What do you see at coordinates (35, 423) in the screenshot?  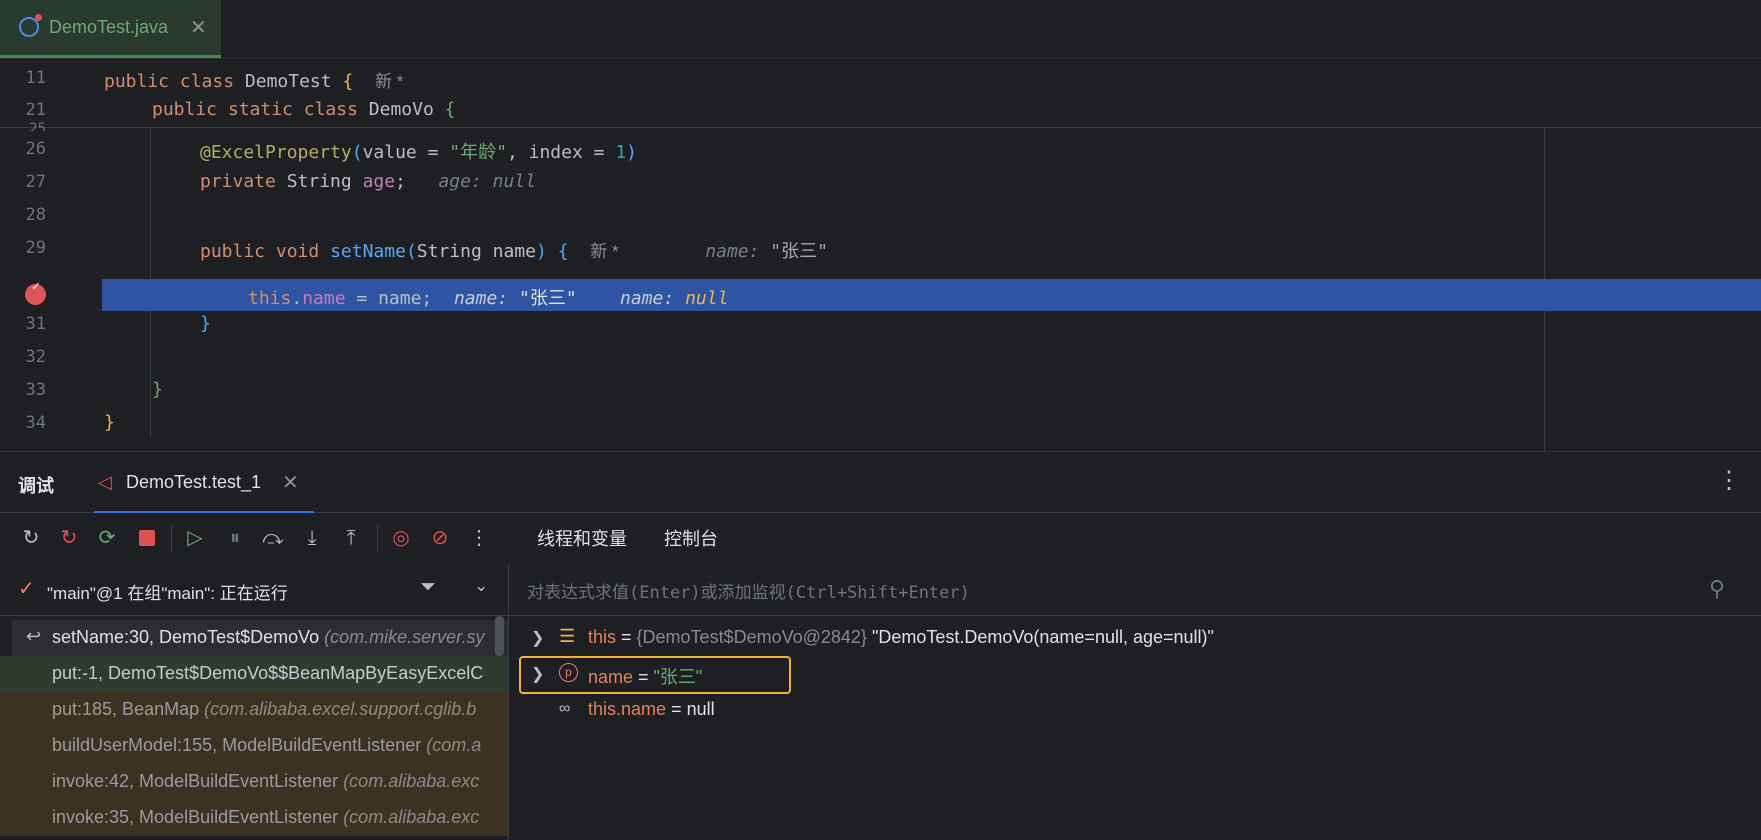 I see `line-number: 34` at bounding box center [35, 423].